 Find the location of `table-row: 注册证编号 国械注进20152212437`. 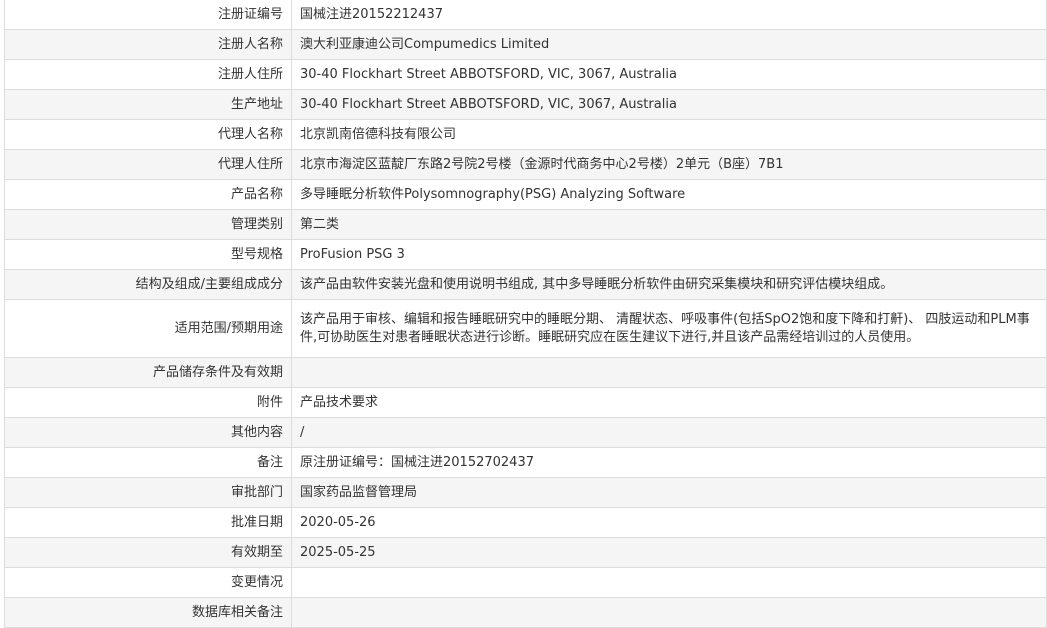

table-row: 注册证编号 国械注进20152212437 is located at coordinates (525, 15).